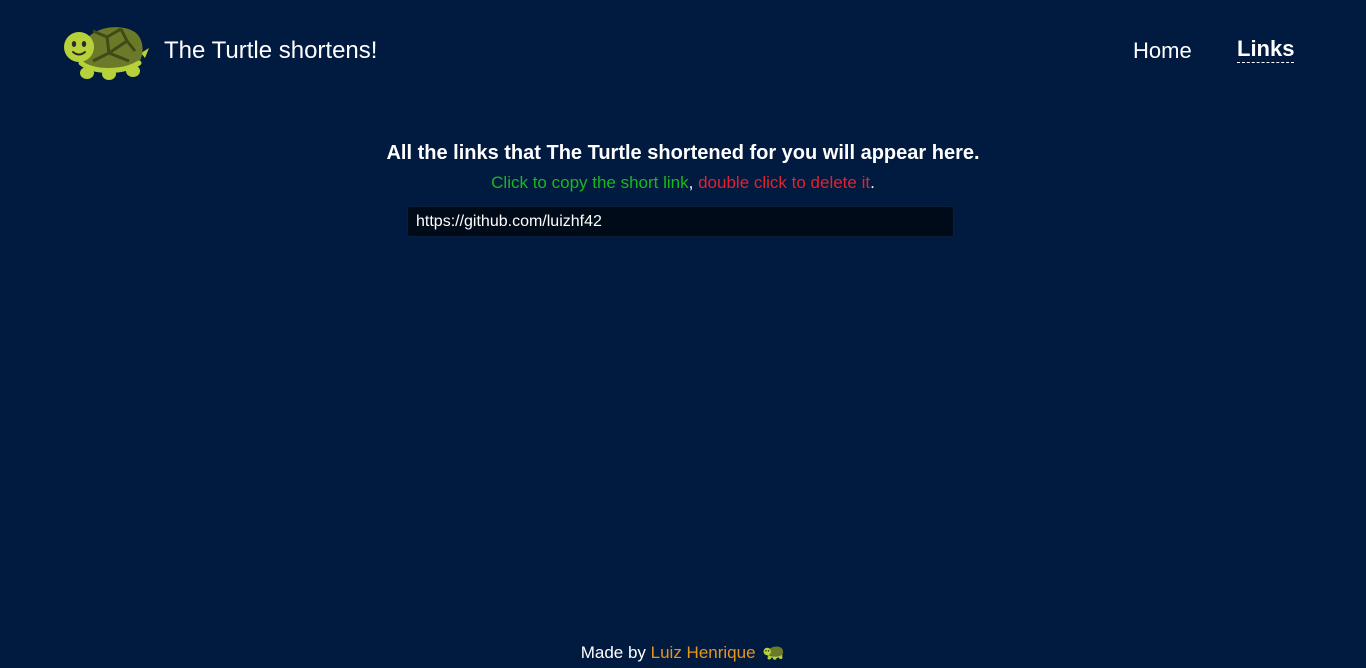  I want to click on header: The Turtle shortens! Home Links, so click(683, 50).